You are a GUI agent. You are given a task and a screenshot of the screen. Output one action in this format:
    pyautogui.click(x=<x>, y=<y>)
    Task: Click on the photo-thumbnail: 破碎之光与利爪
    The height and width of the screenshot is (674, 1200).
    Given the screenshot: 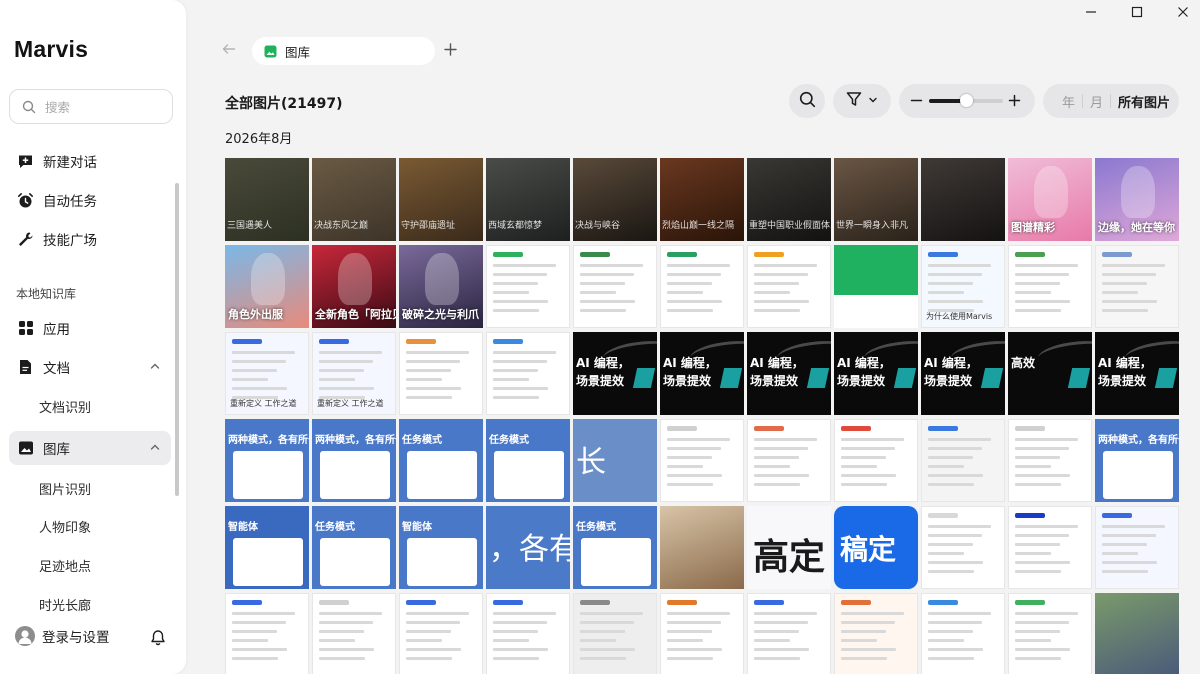 What is the action you would take?
    pyautogui.click(x=441, y=286)
    